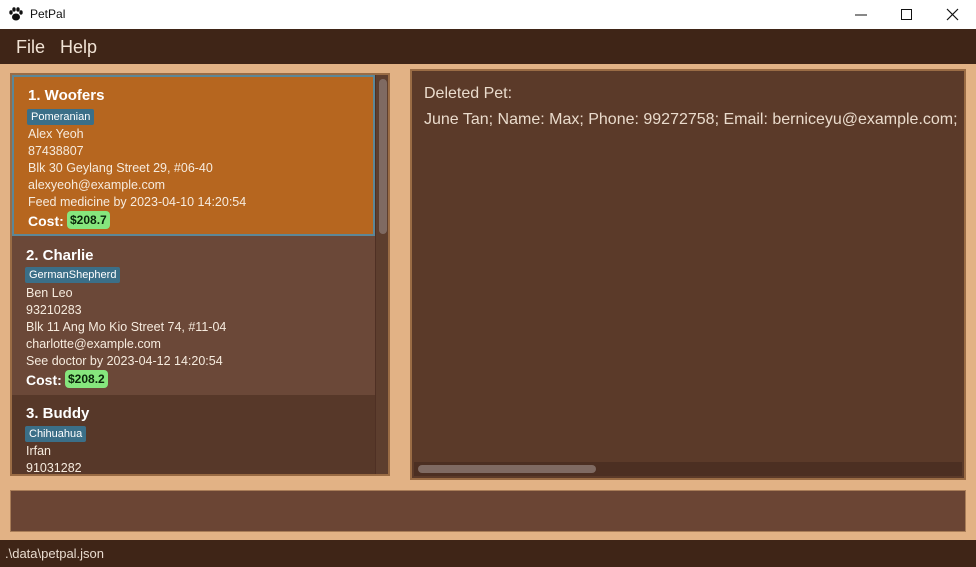 This screenshot has width=976, height=567. What do you see at coordinates (30, 47) in the screenshot?
I see `menu-file: File` at bounding box center [30, 47].